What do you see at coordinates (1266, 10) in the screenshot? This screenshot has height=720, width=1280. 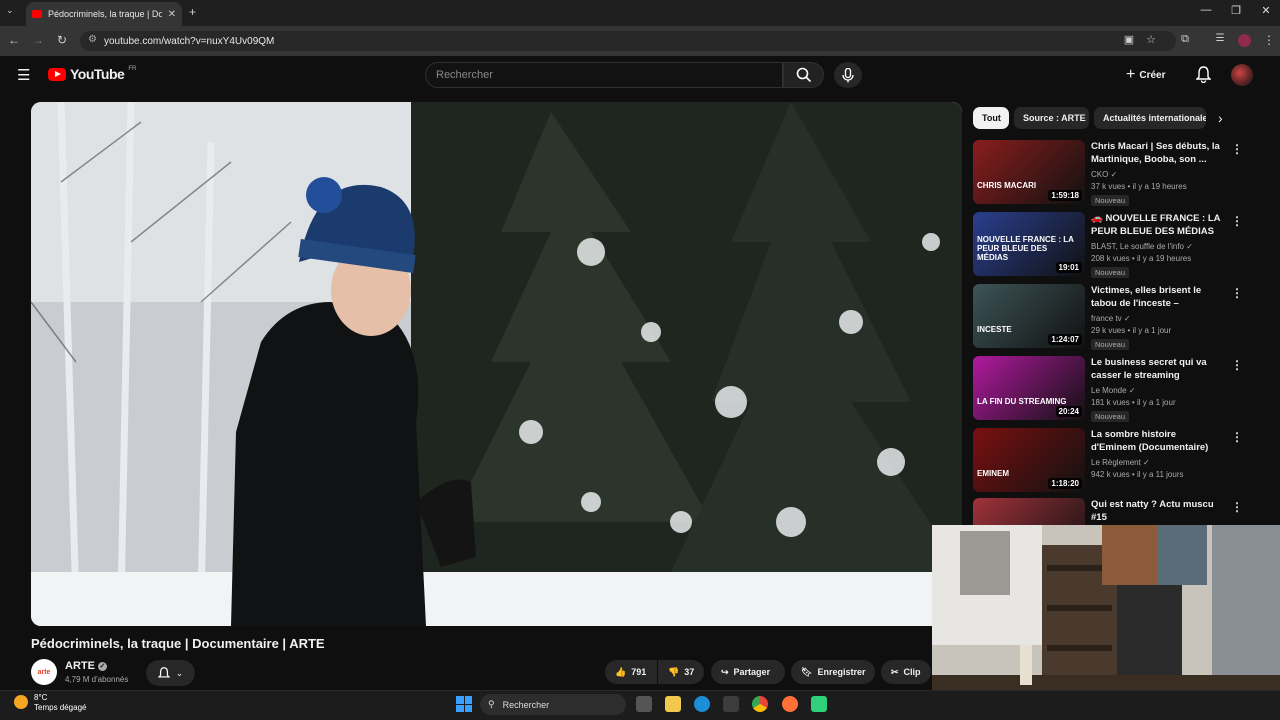 I see `close-window-icon: ✕` at bounding box center [1266, 10].